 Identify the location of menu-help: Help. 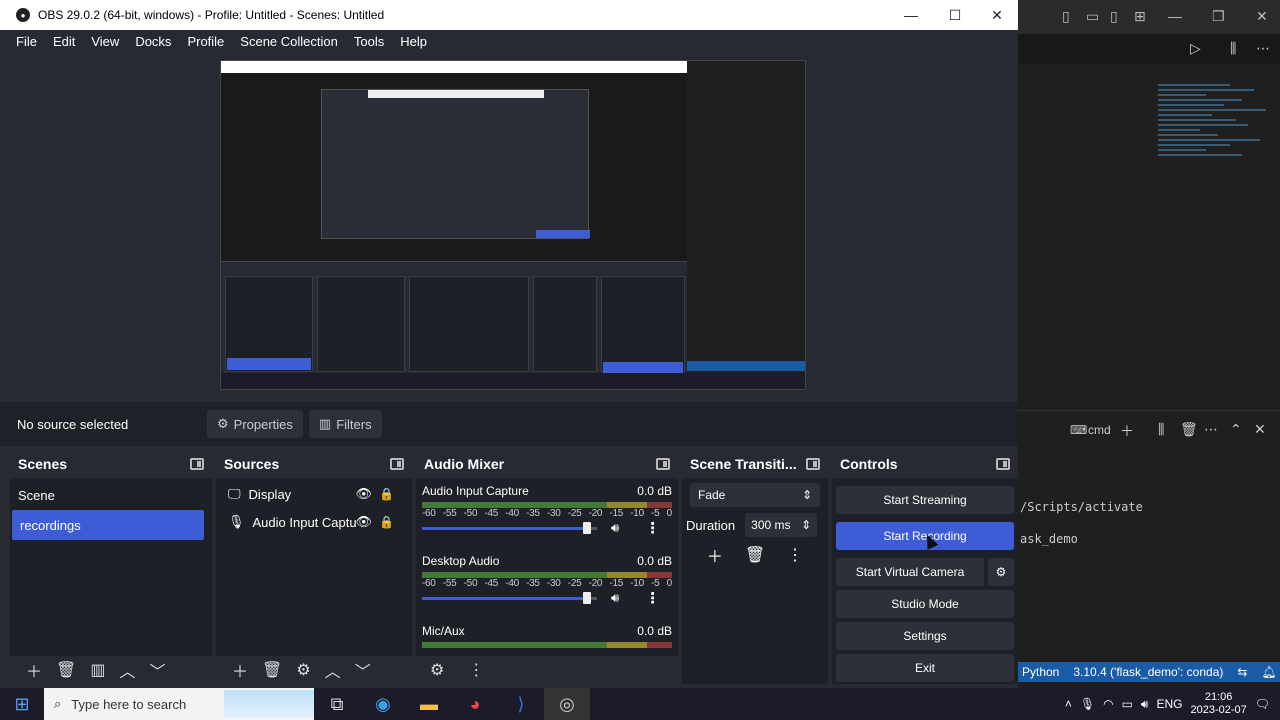
(413, 41).